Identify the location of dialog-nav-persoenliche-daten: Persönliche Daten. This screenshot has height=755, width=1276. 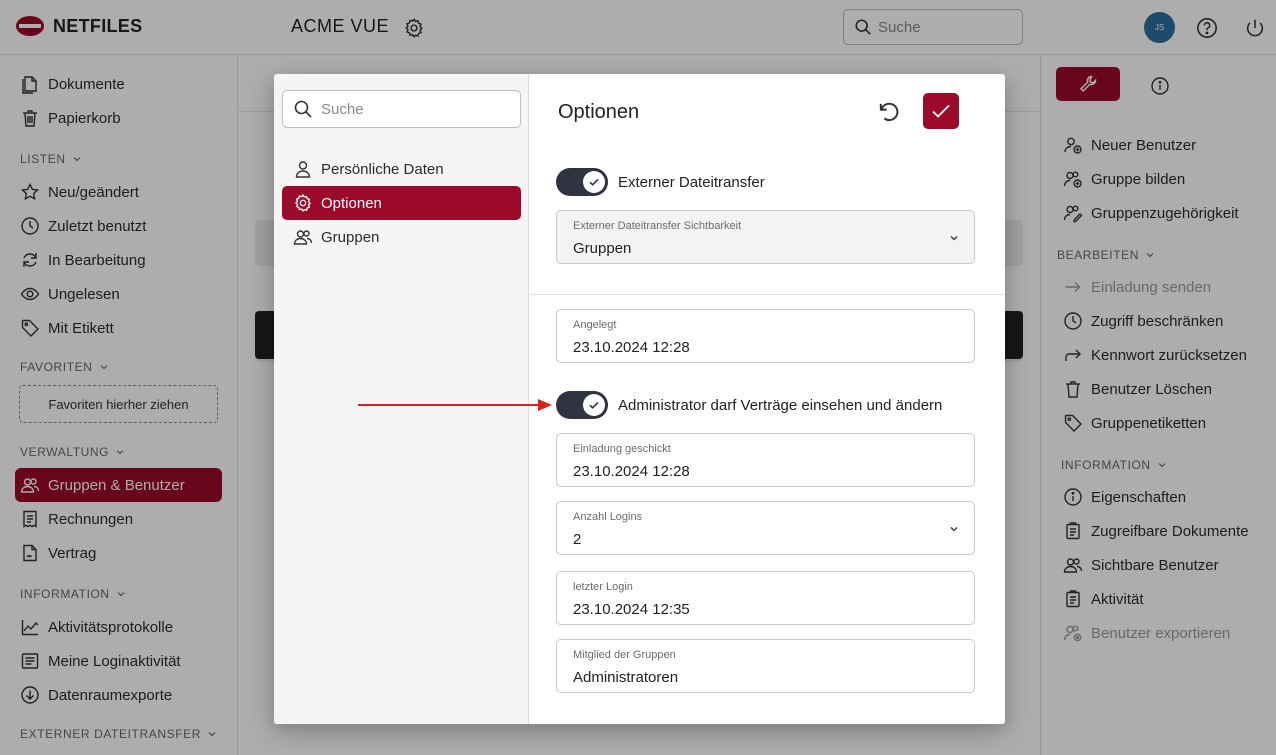
(401, 169).